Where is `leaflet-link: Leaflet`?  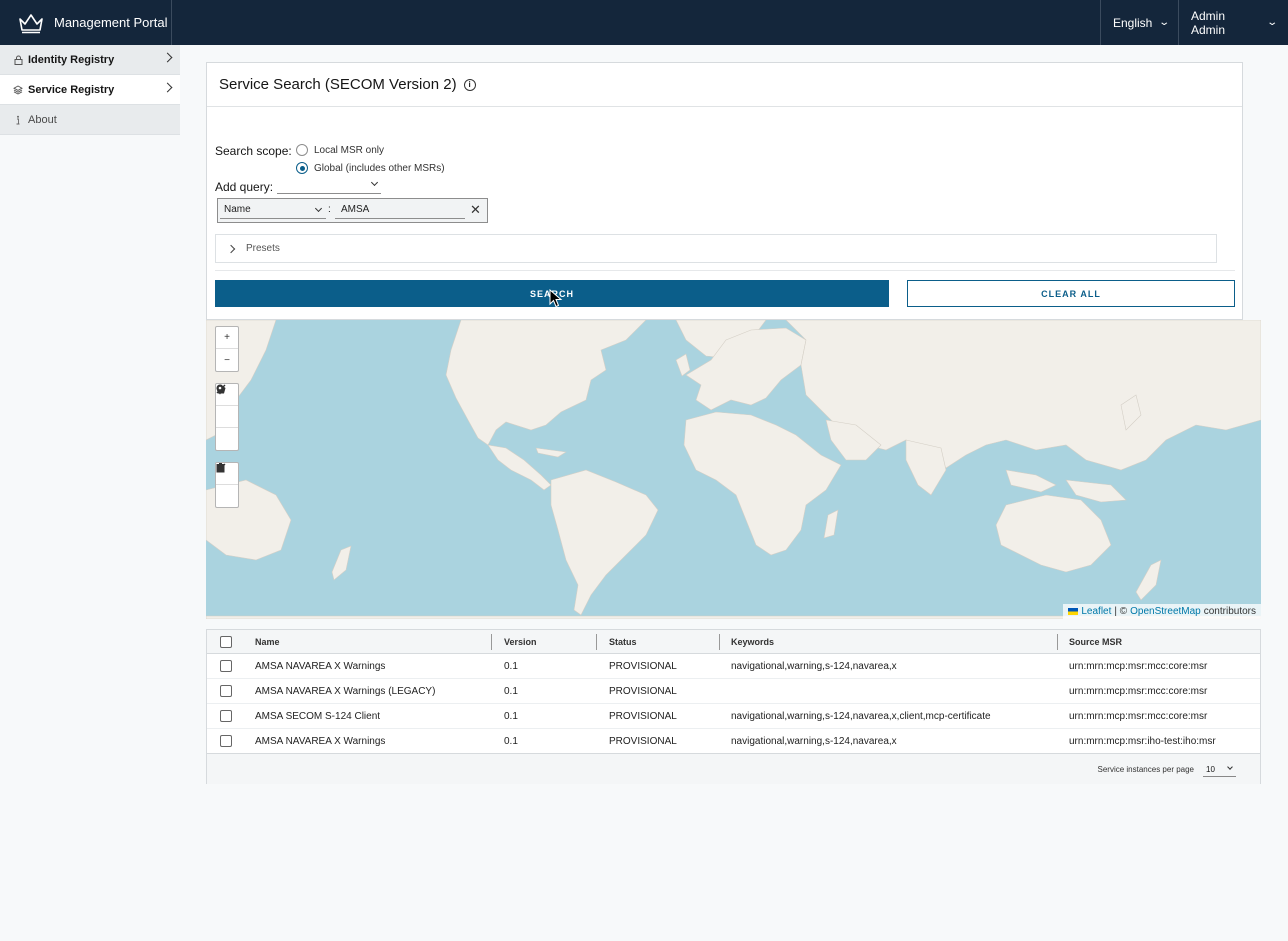 leaflet-link: Leaflet is located at coordinates (1096, 611).